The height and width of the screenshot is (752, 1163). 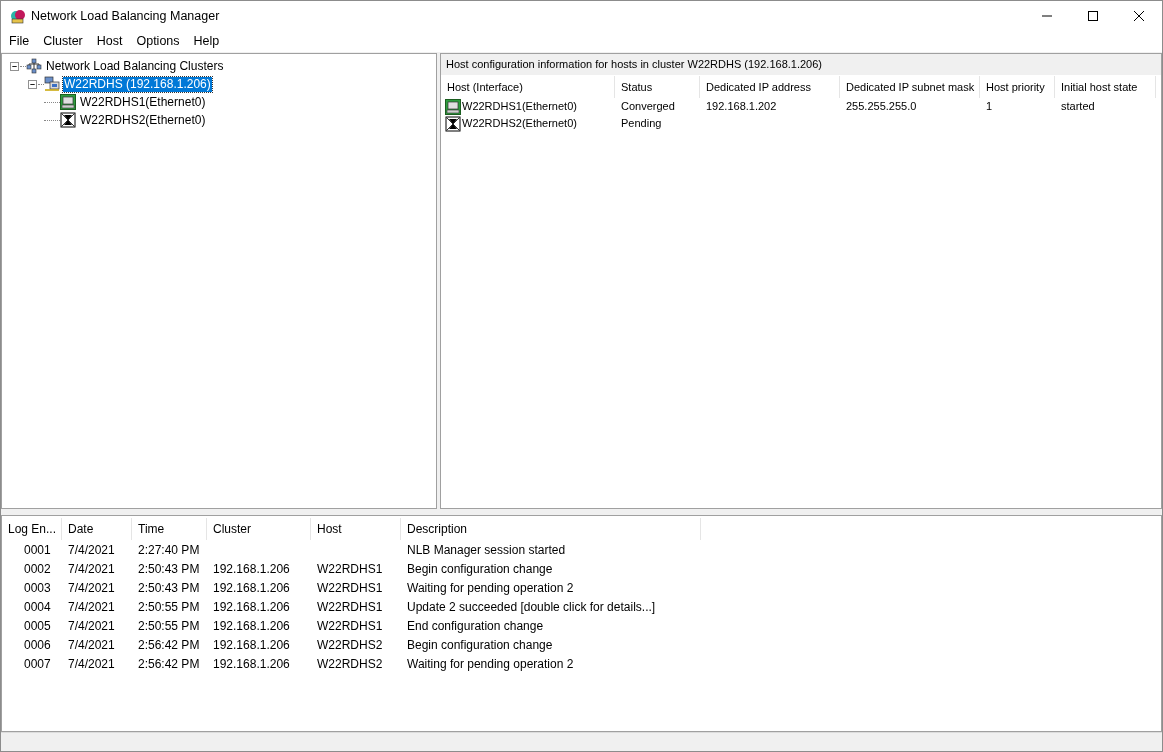 I want to click on column-header: Description, so click(x=551, y=529).